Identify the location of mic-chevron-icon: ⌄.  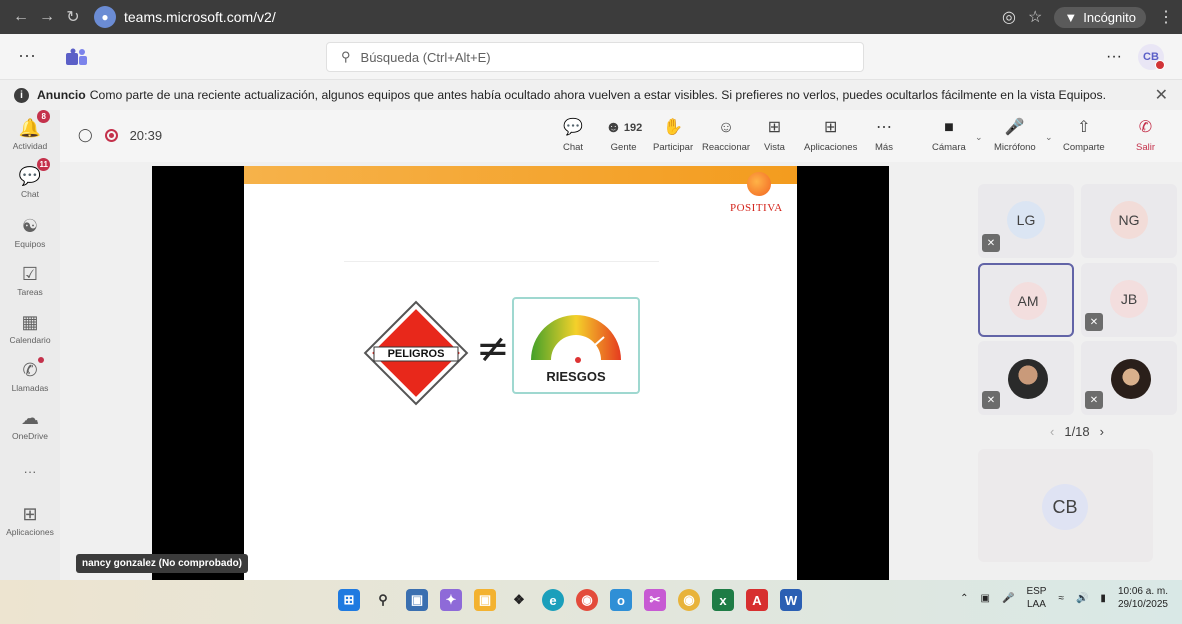
(1049, 137).